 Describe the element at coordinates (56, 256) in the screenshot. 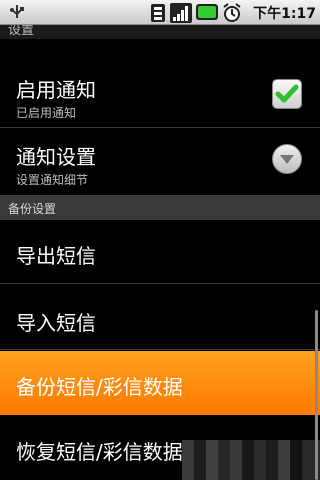

I see `item-title: 导出短信` at that location.